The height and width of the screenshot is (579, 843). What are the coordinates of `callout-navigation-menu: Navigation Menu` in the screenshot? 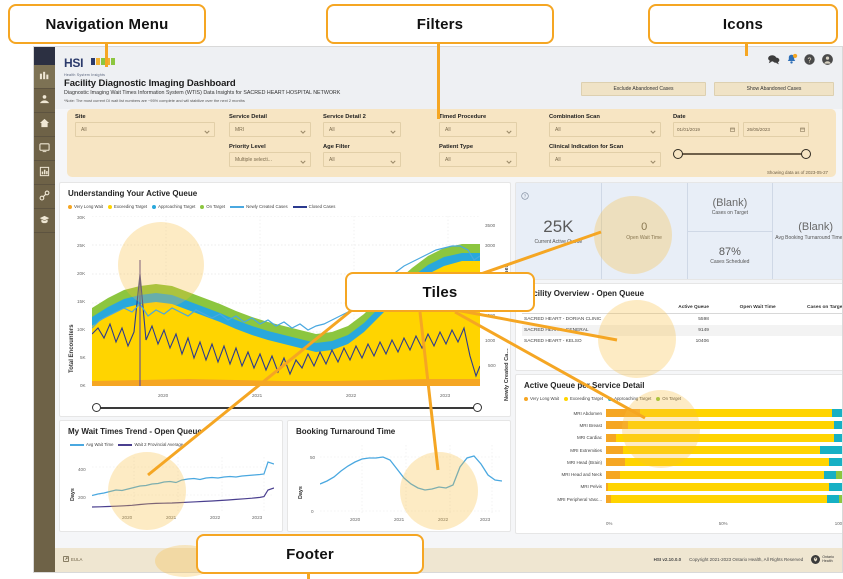 It's located at (107, 24).